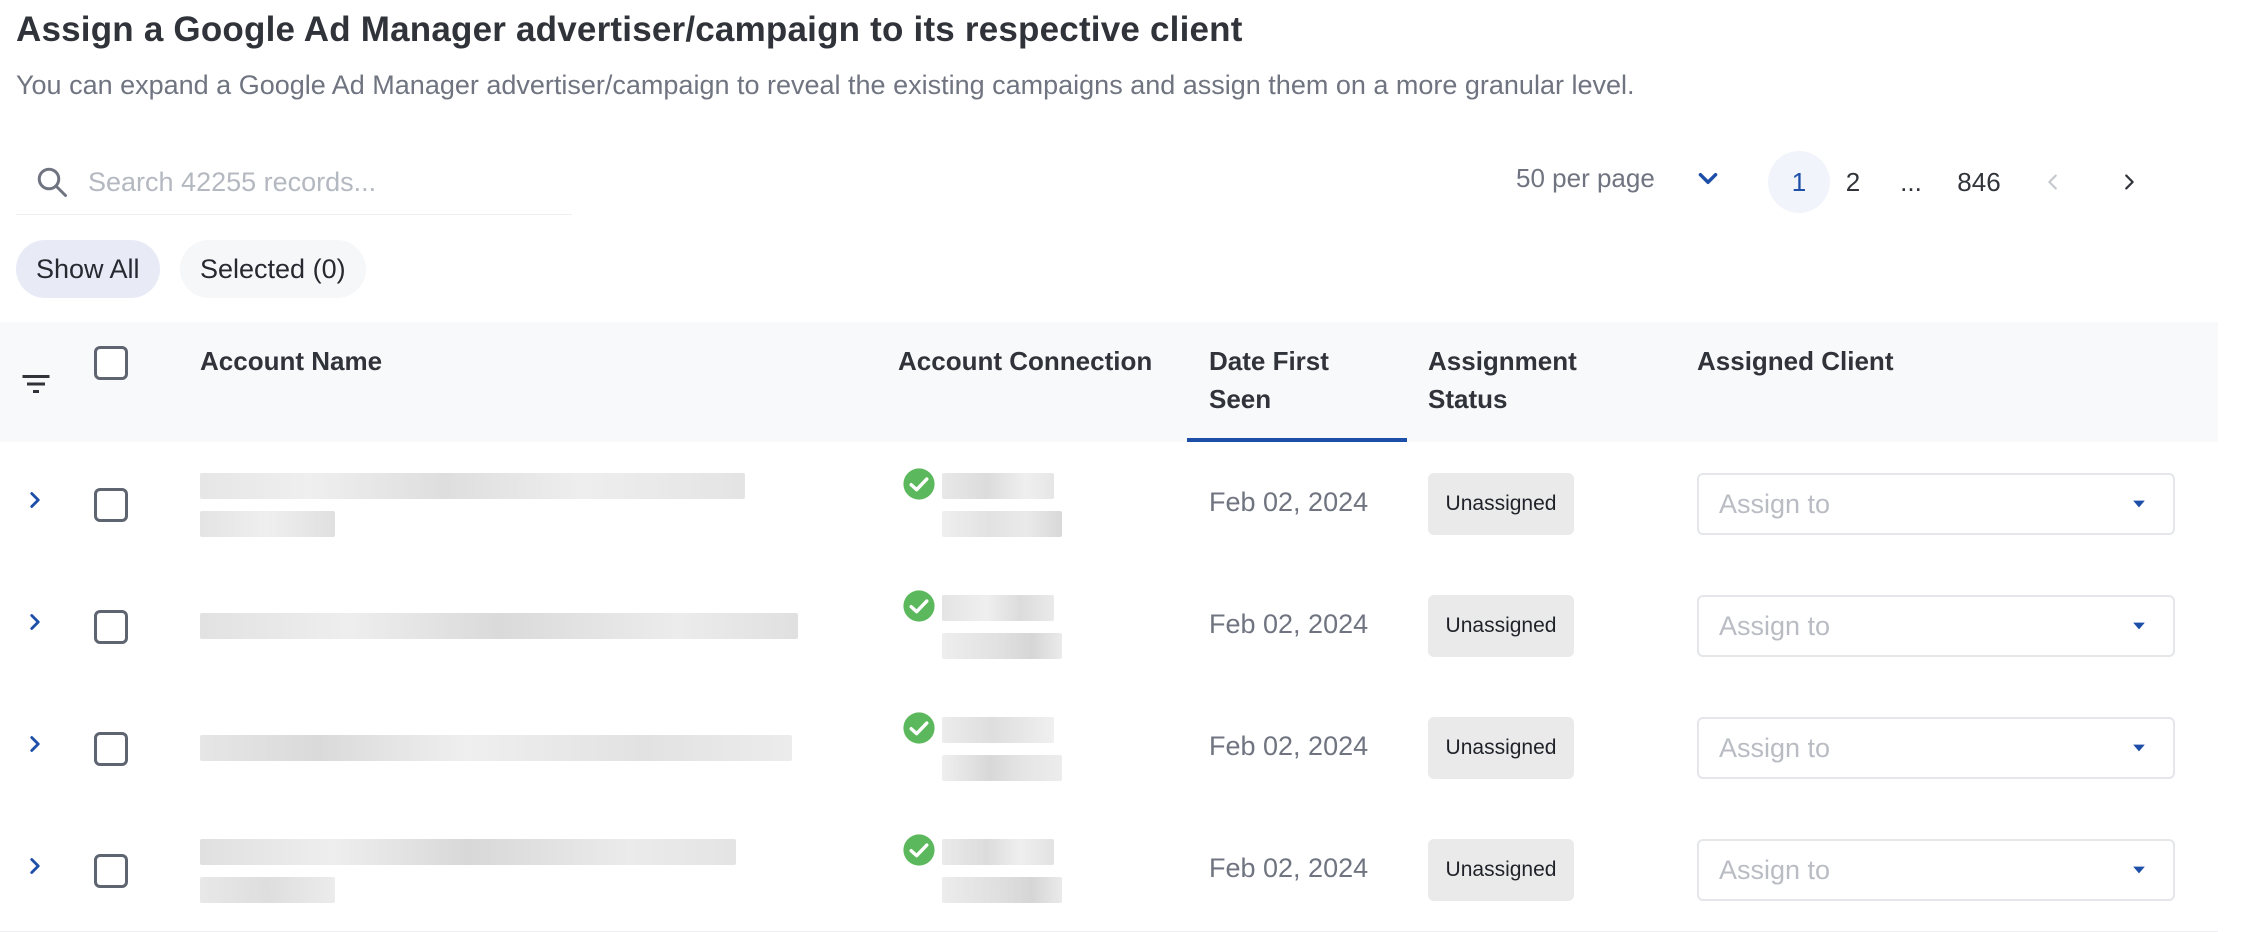  I want to click on column-date-first-seen: Date First Seen, so click(1269, 380).